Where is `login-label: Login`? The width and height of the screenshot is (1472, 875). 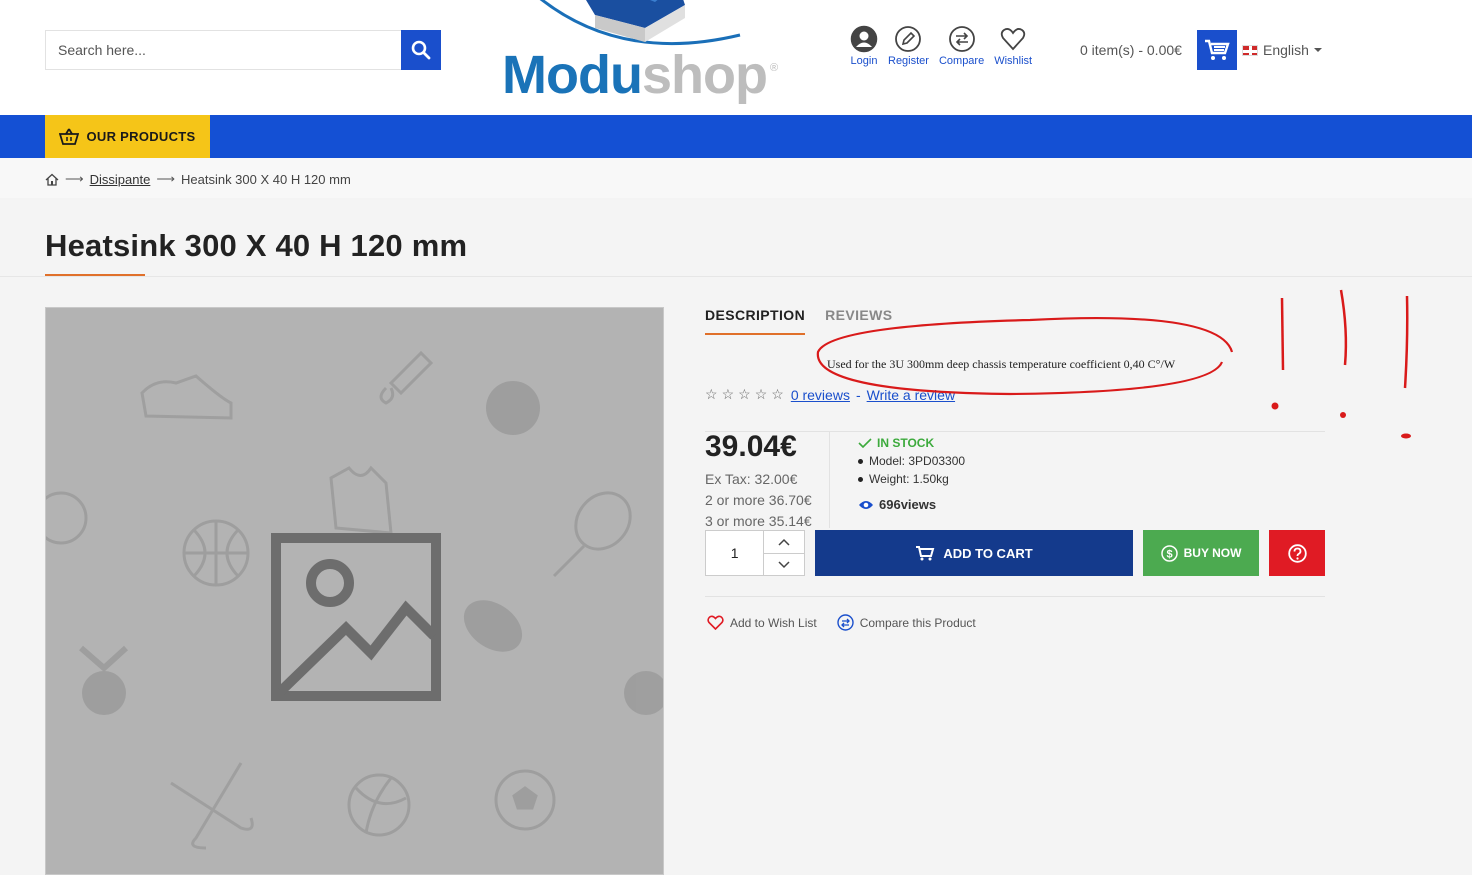 login-label: Login is located at coordinates (864, 61).